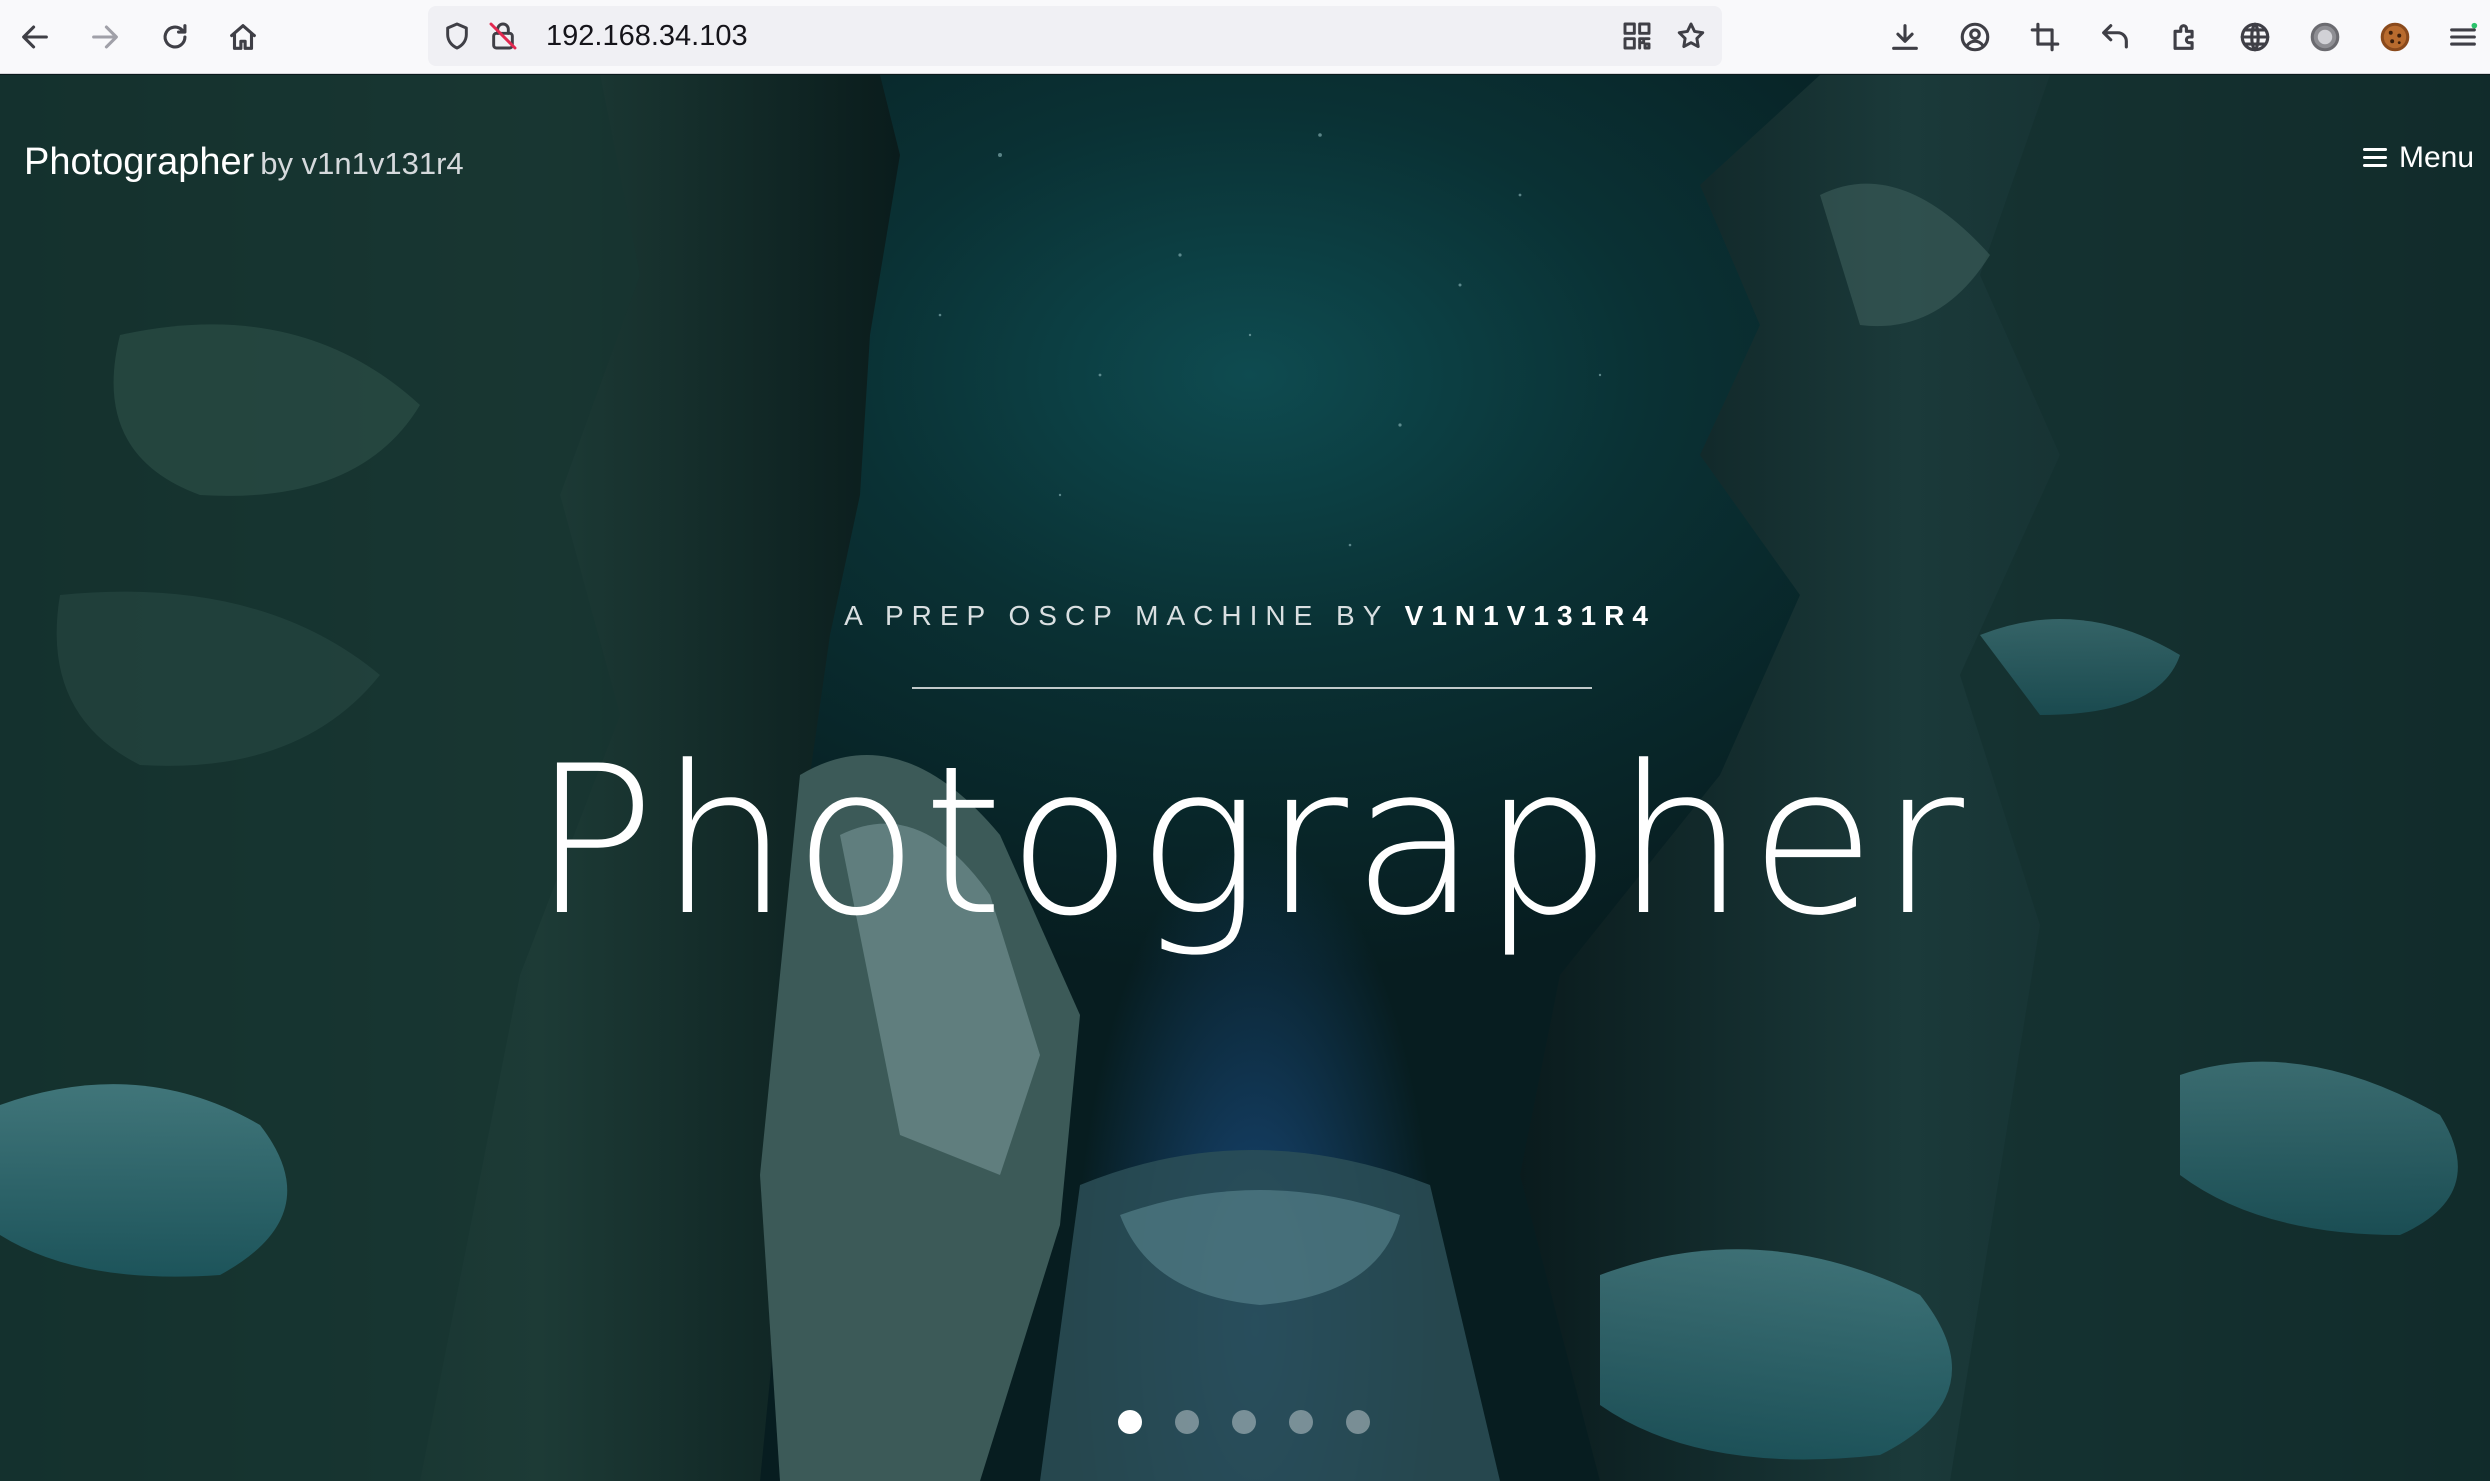 The width and height of the screenshot is (2490, 1481). I want to click on undo-icon, so click(2115, 36).